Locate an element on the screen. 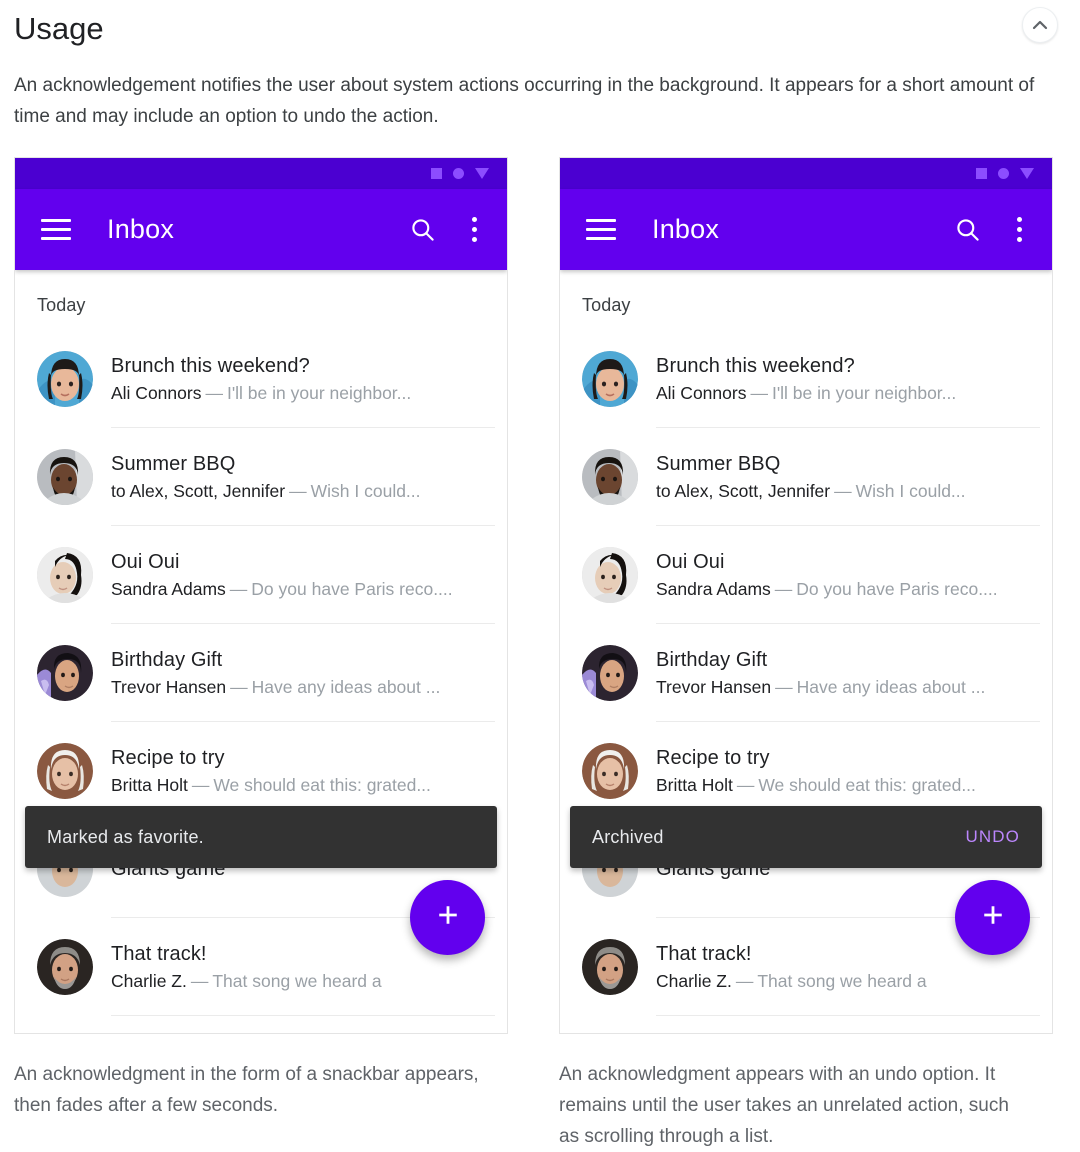 The width and height of the screenshot is (1080, 1152). avatar-summer-bbq is located at coordinates (65, 477).